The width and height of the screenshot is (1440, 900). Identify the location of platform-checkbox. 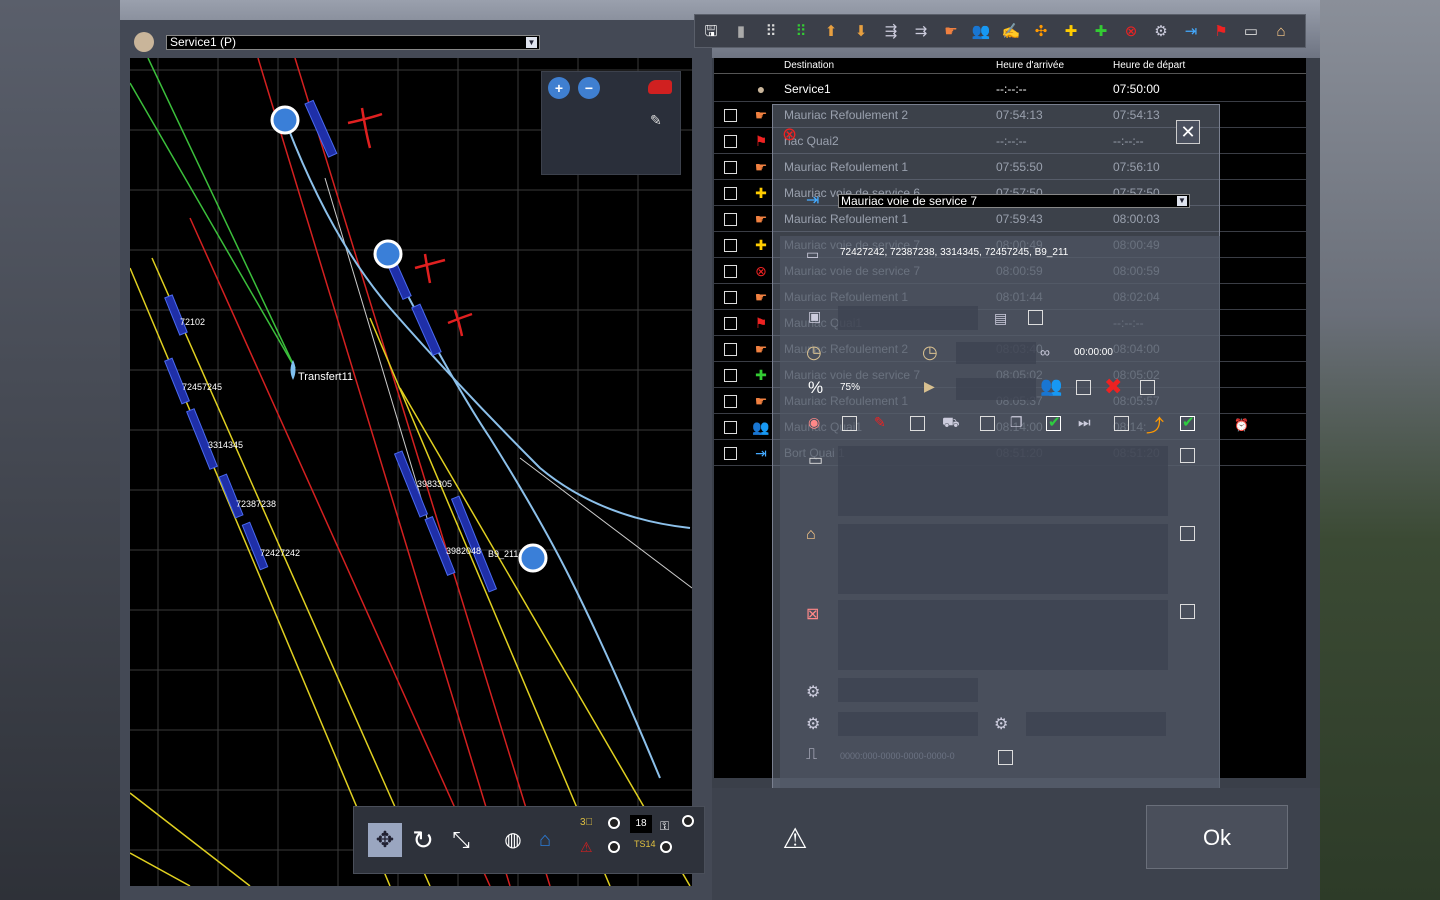
(1187, 533).